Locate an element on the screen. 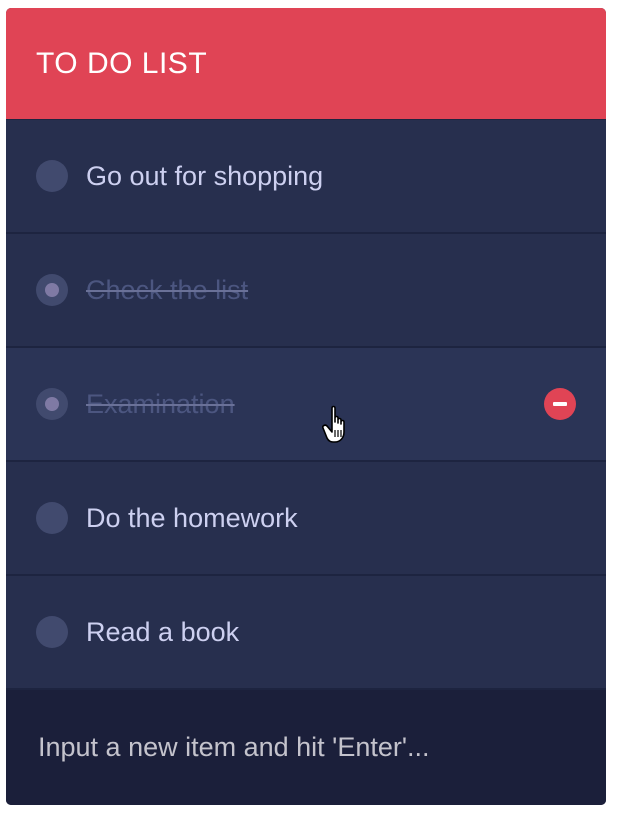  hand-pointer-icon is located at coordinates (333, 424).